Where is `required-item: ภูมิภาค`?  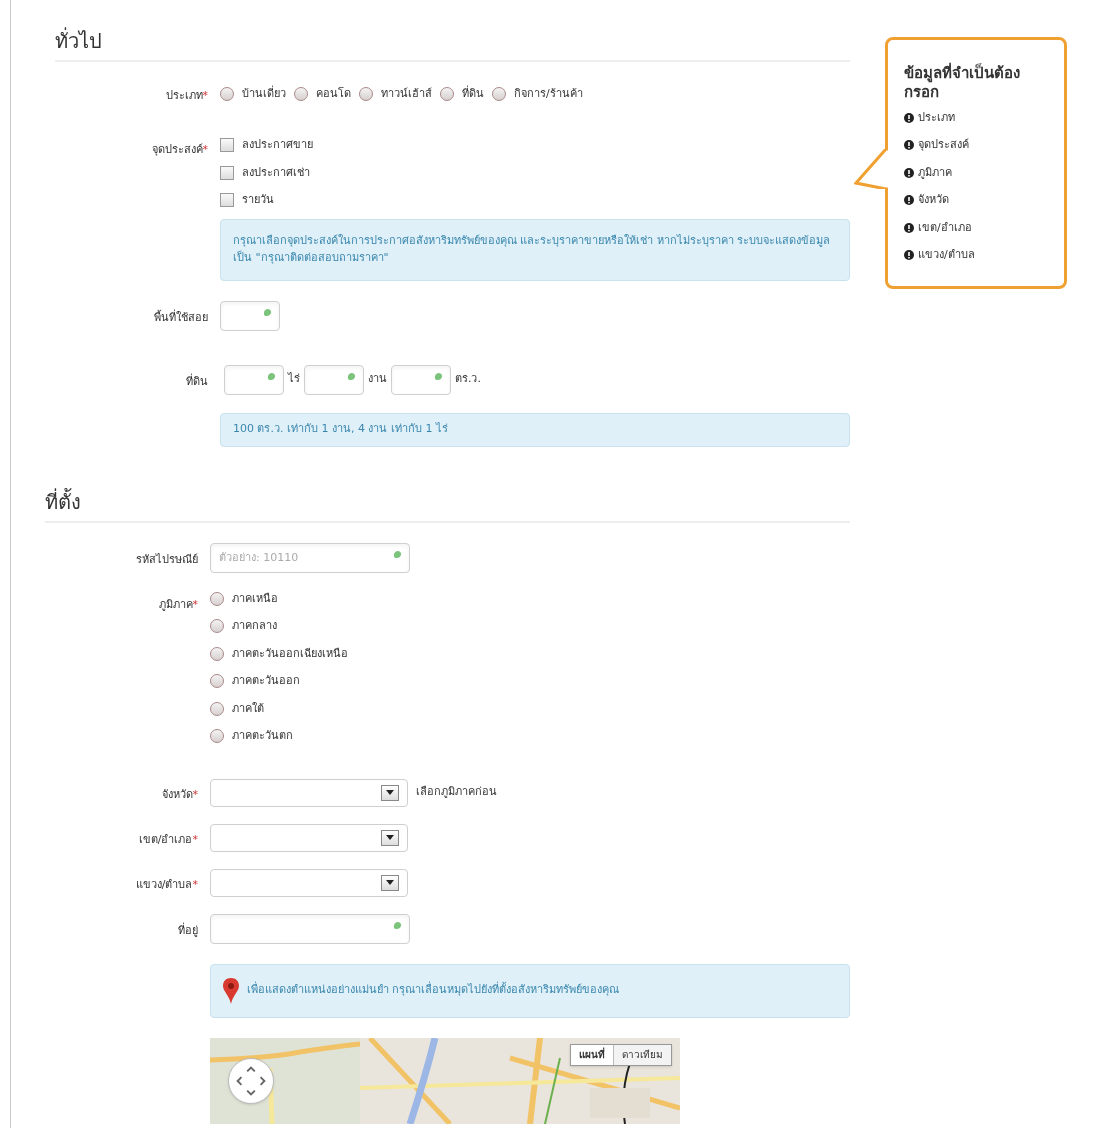
required-item: ภูมิภาค is located at coordinates (935, 172).